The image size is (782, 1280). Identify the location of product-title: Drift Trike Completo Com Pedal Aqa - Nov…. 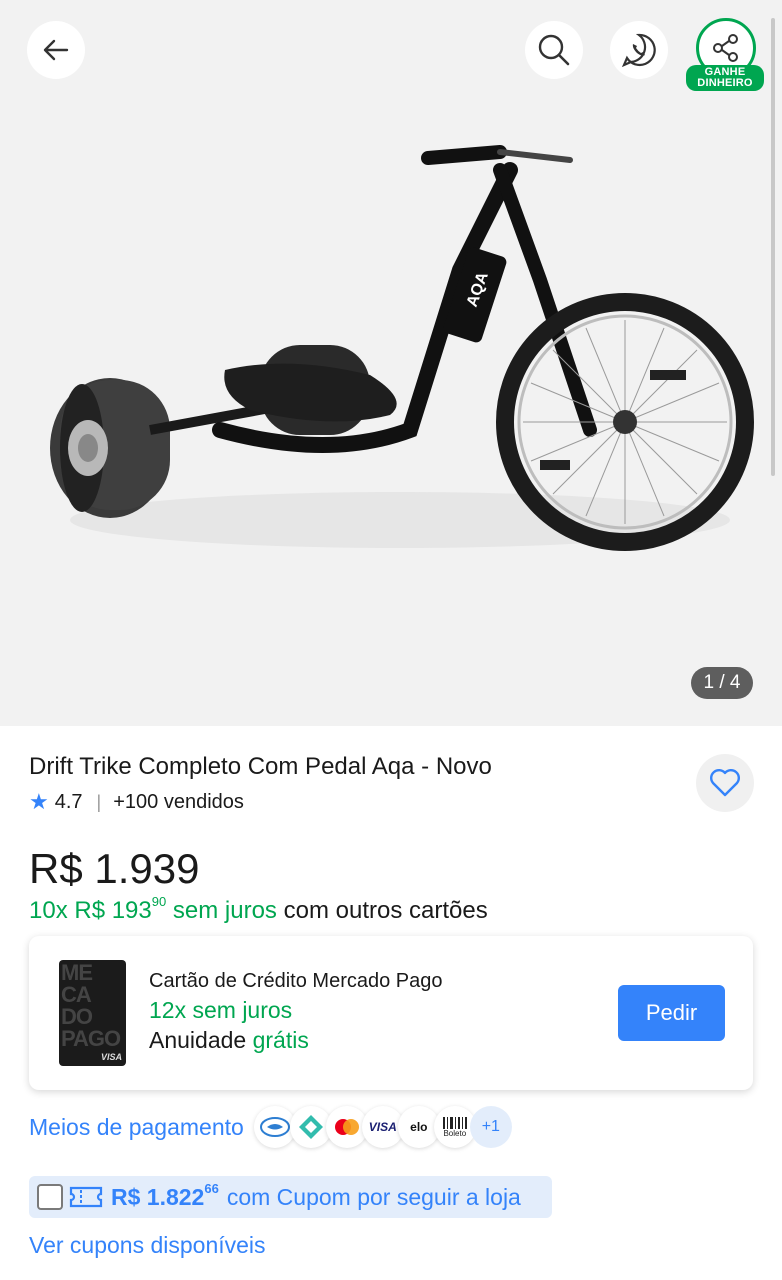
(260, 766).